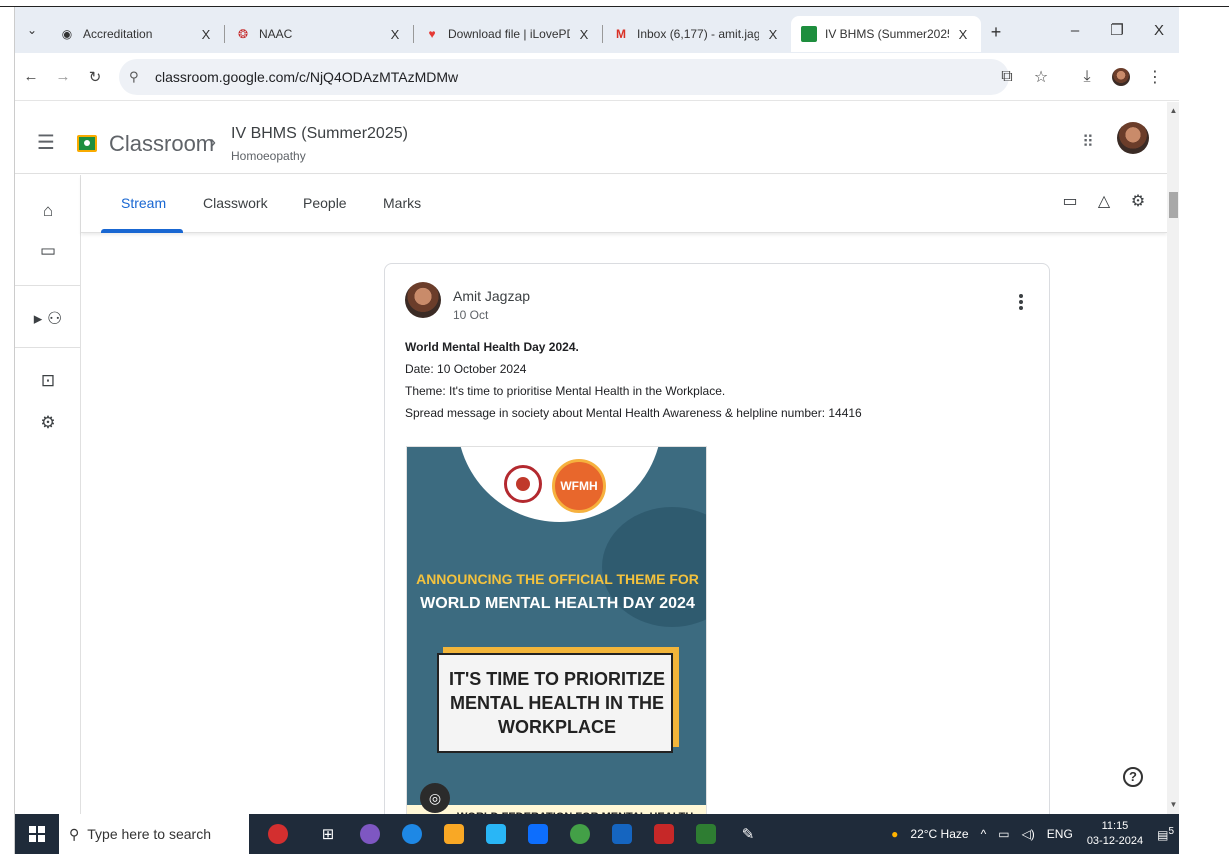 Image resolution: width=1229 pixels, height=854 pixels. I want to click on volume-icon: ◁), so click(1028, 834).